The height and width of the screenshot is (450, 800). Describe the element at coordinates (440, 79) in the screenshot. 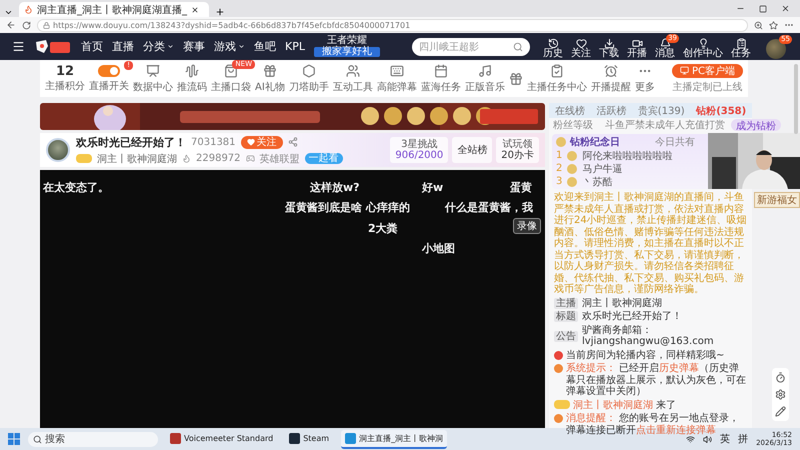

I see `tool-button: 蓝海任务` at that location.